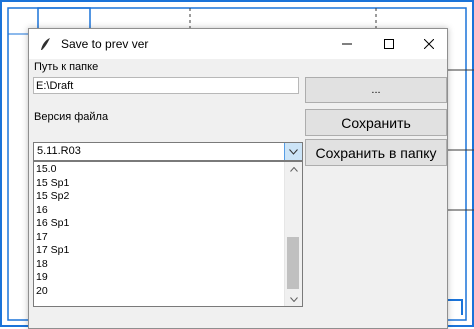  I want to click on version-option: 15.0, so click(160, 170).